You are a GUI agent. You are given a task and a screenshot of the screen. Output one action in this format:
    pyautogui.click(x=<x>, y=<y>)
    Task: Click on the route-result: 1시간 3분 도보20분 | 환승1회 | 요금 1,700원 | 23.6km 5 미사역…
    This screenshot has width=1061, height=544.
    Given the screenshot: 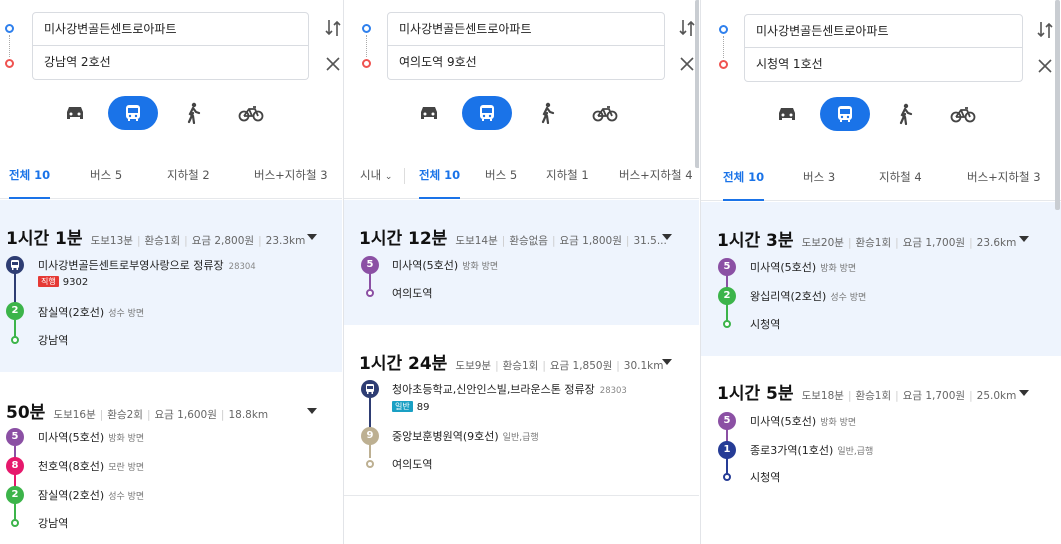 What is the action you would take?
    pyautogui.click(x=881, y=279)
    